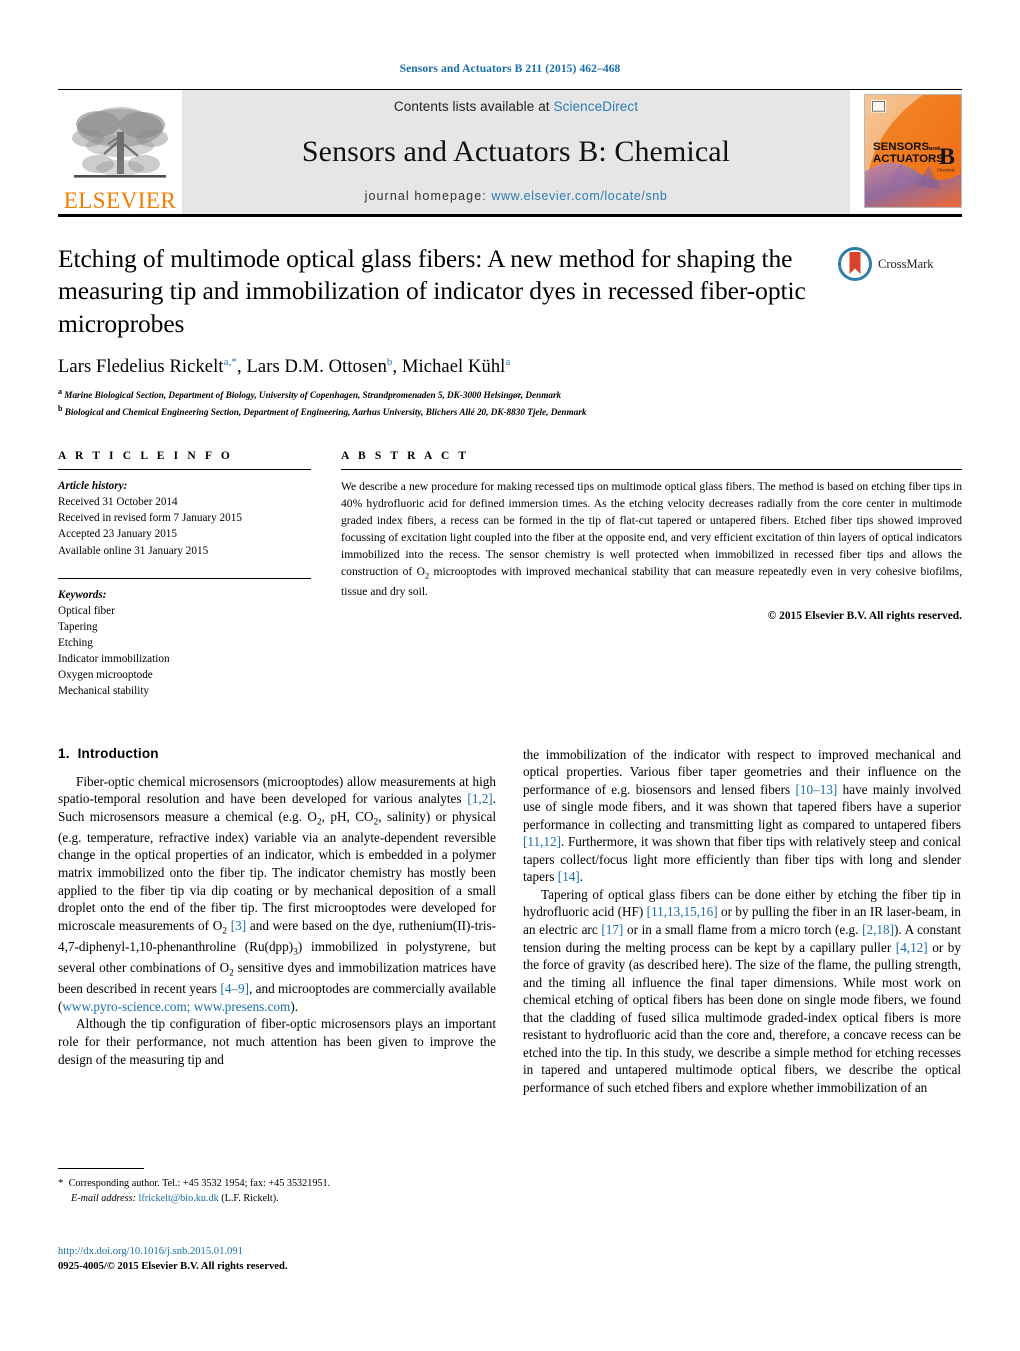 The width and height of the screenshot is (1020, 1351). Describe the element at coordinates (542, 841) in the screenshot. I see `citation-11-12: [11,12]` at that location.